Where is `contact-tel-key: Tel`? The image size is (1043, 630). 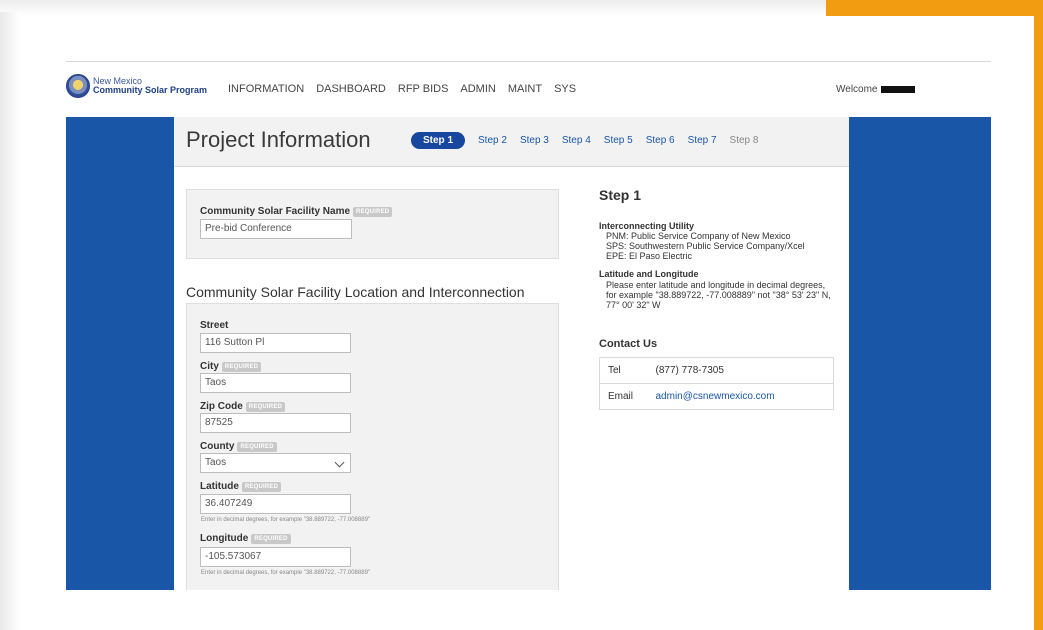 contact-tel-key: Tel is located at coordinates (623, 370).